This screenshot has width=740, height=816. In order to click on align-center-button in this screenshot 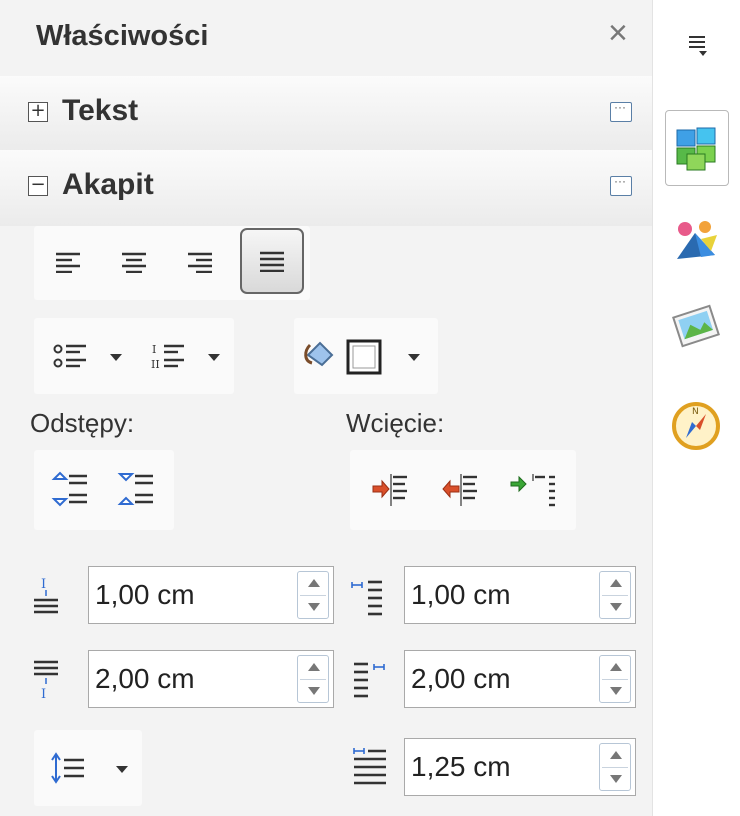, I will do `click(134, 262)`.